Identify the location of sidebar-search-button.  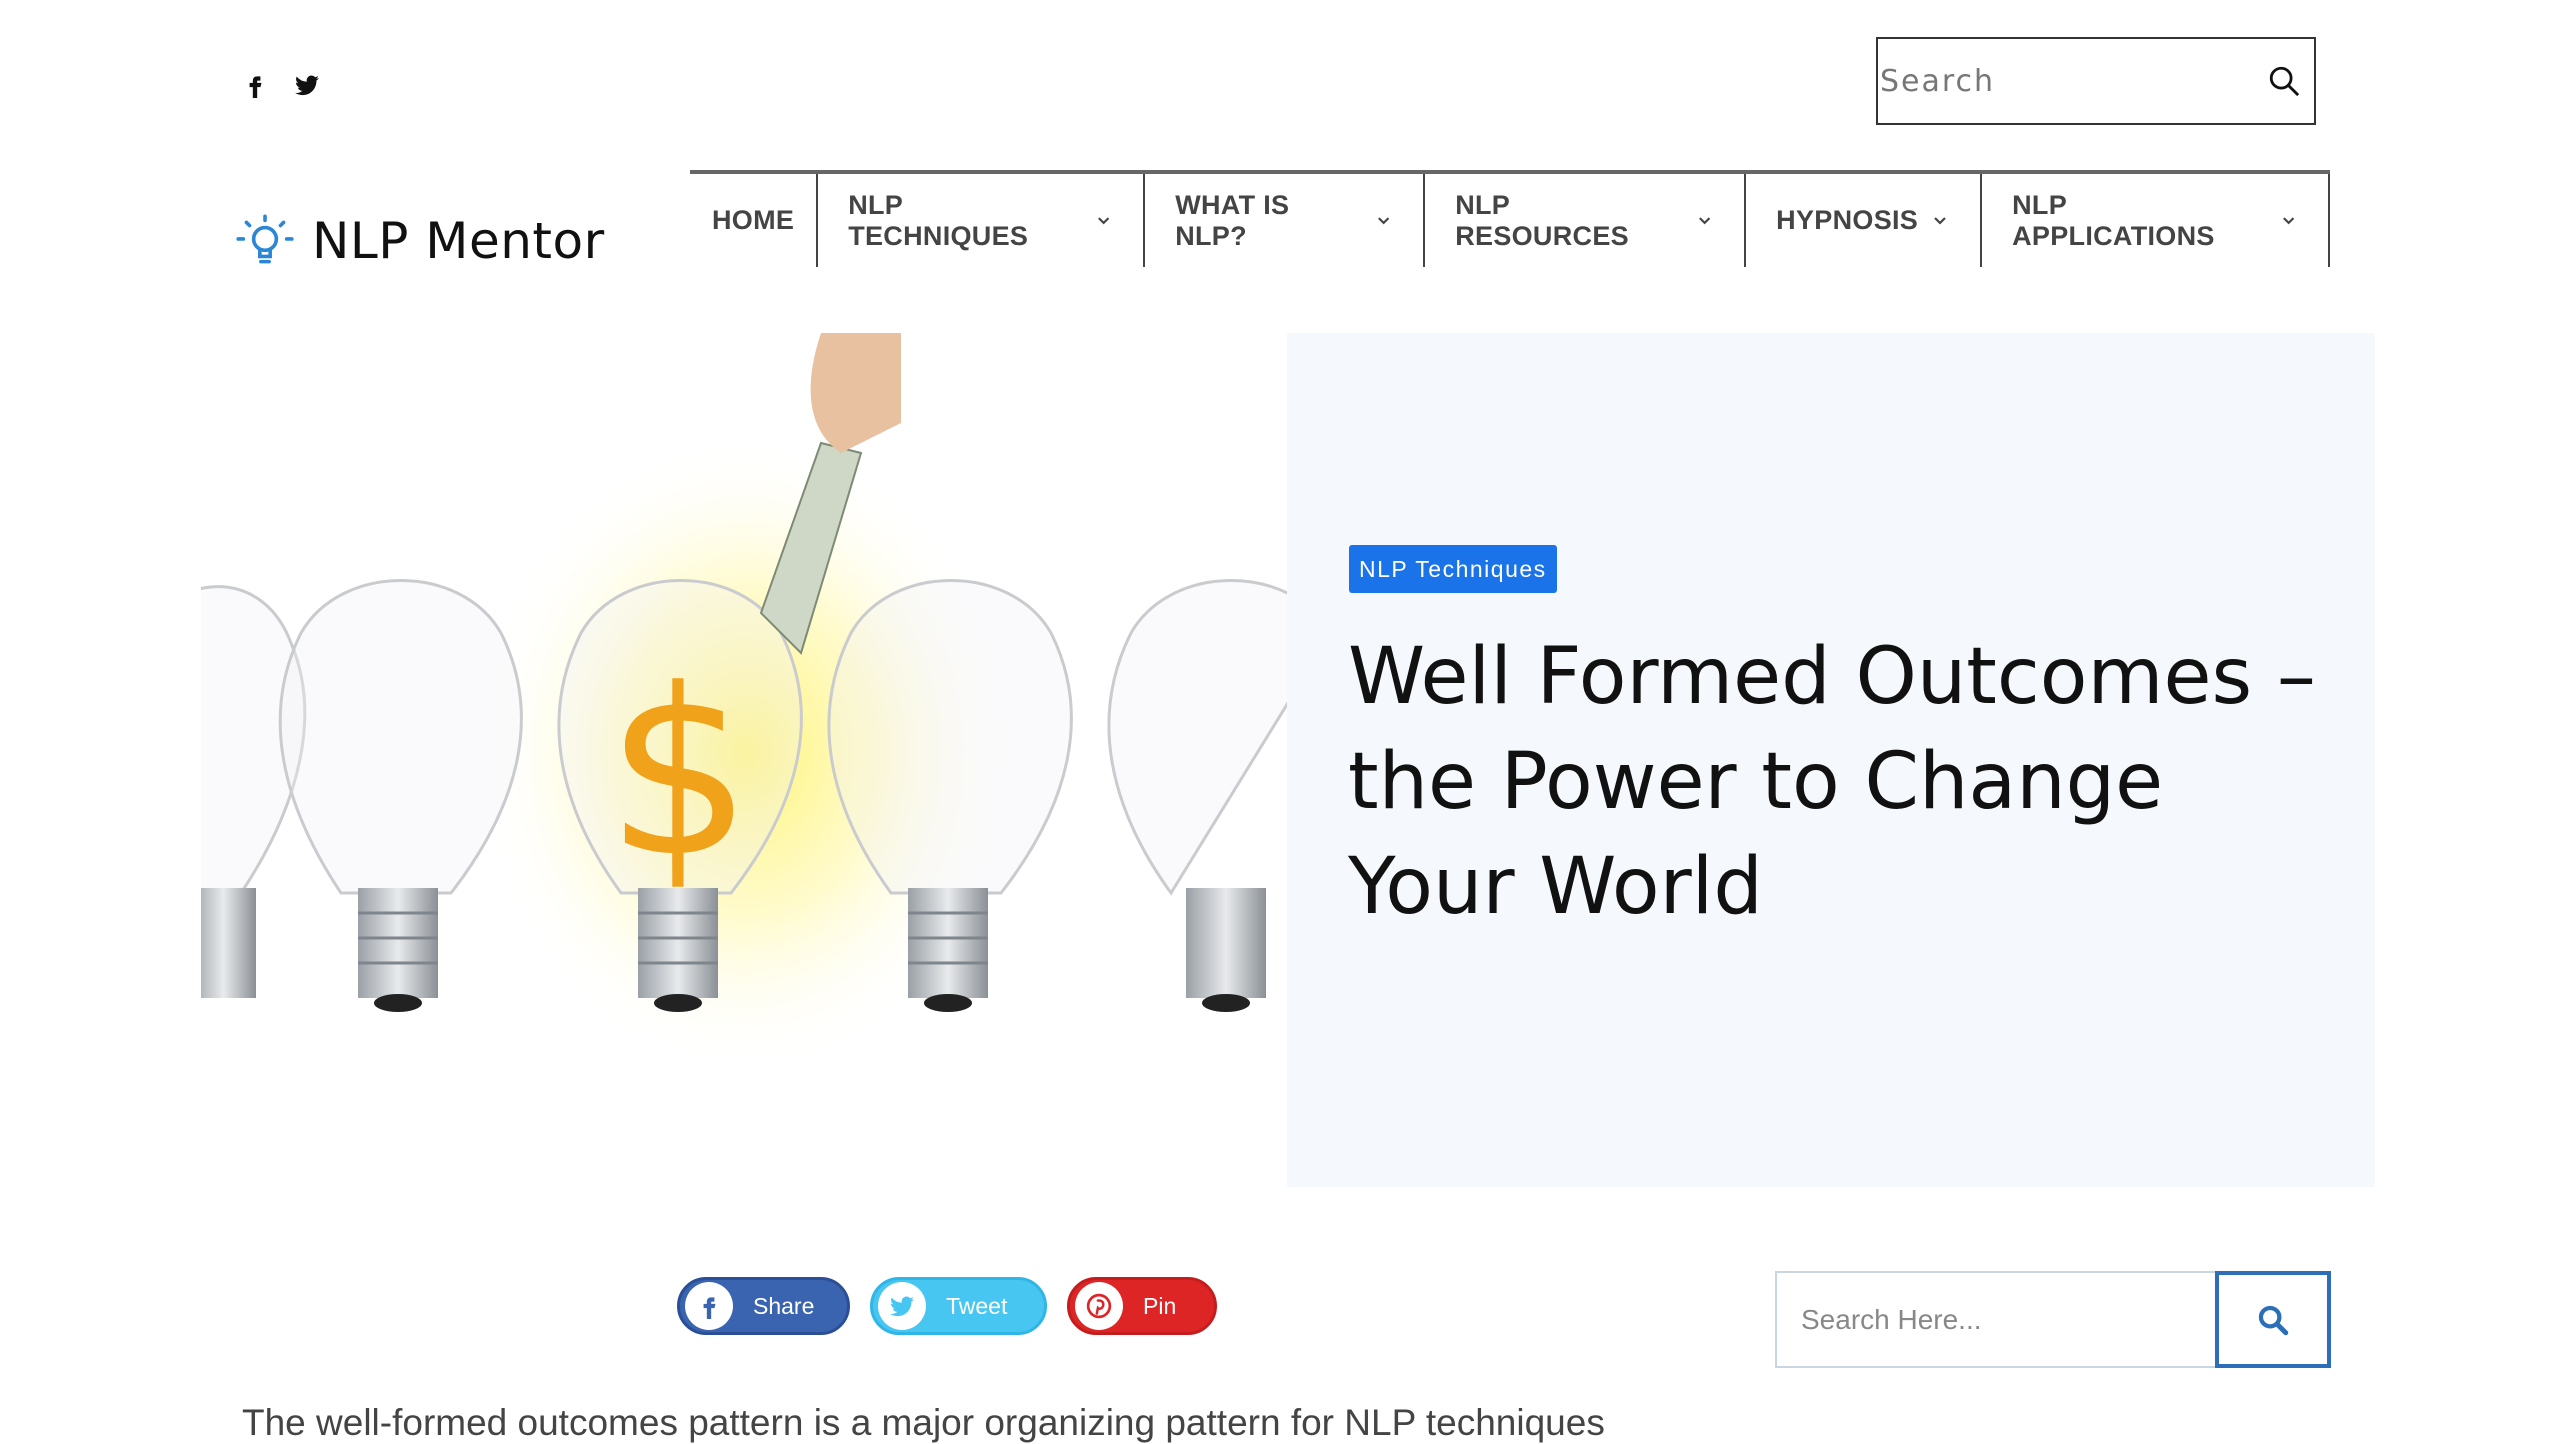
(2273, 1319).